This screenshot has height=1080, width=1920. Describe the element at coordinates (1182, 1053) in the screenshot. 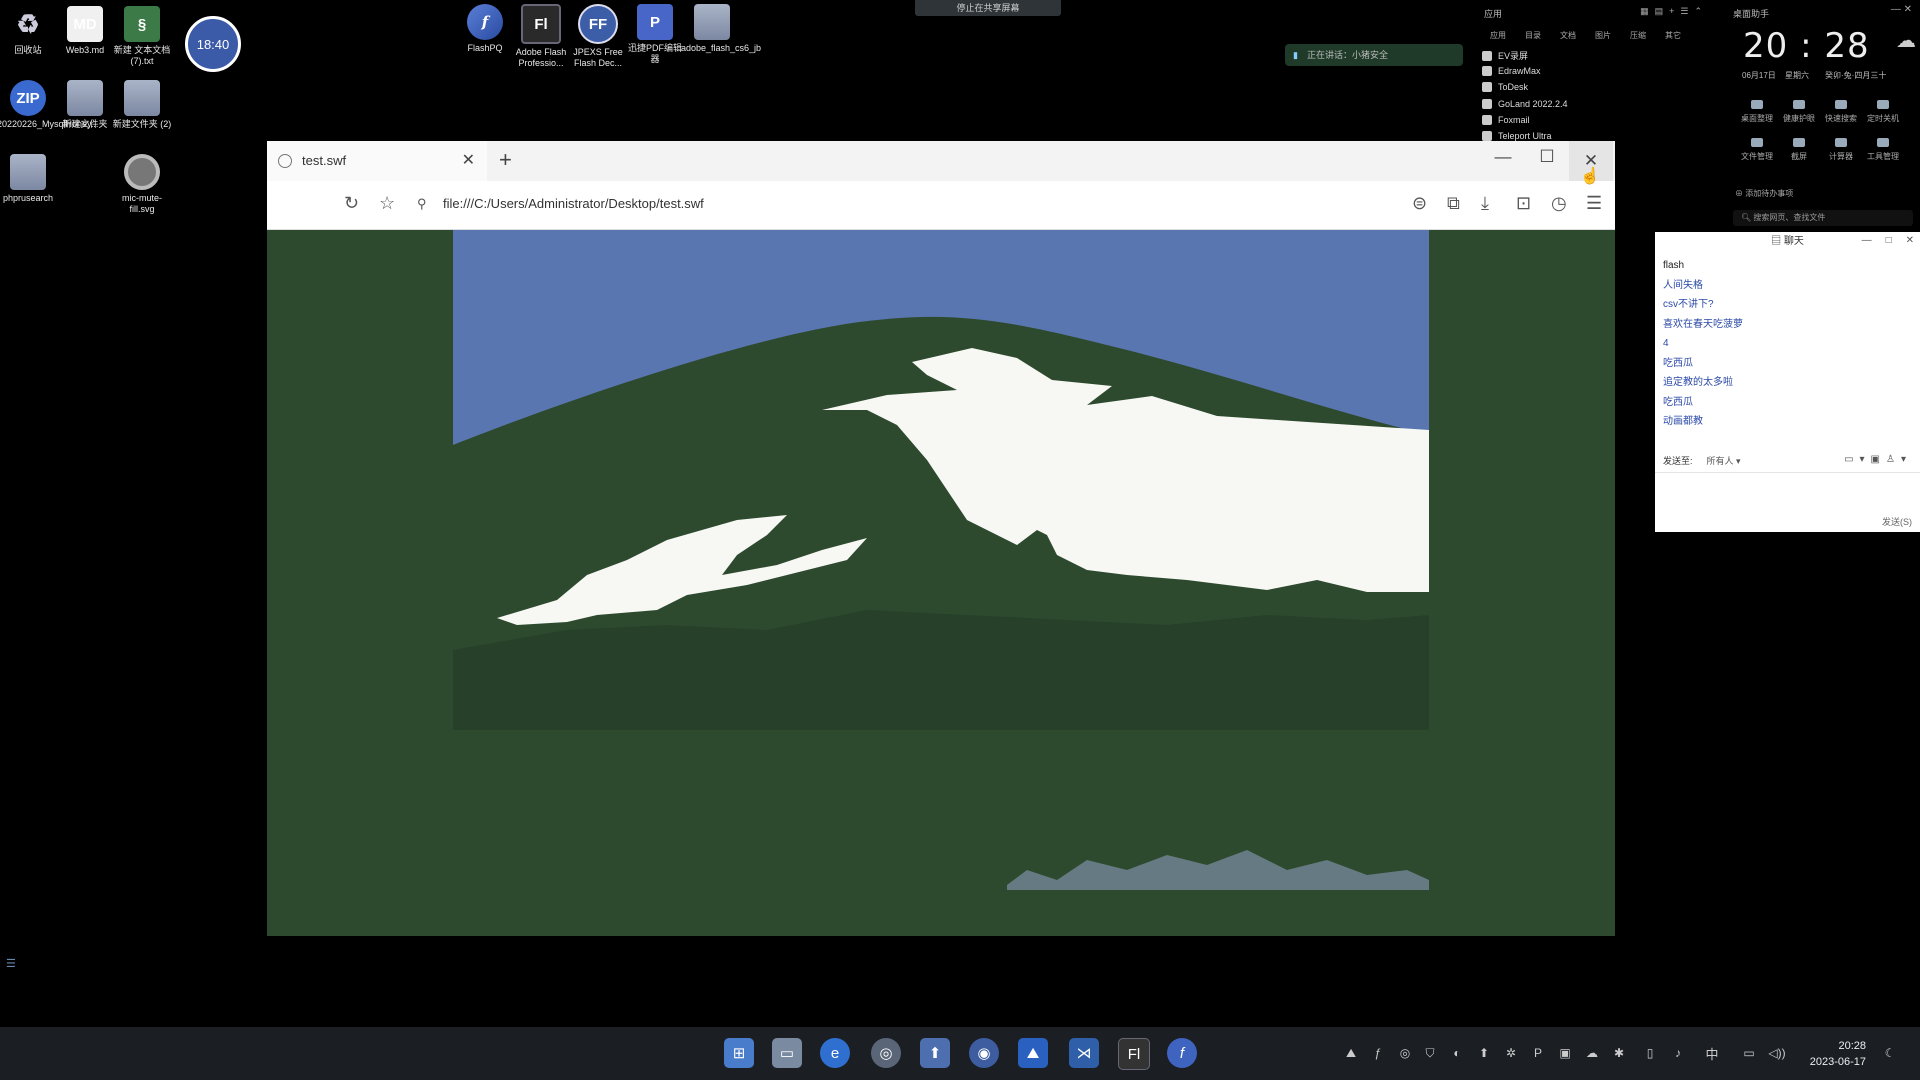

I see `flash-player-taskbar-icon: f` at that location.